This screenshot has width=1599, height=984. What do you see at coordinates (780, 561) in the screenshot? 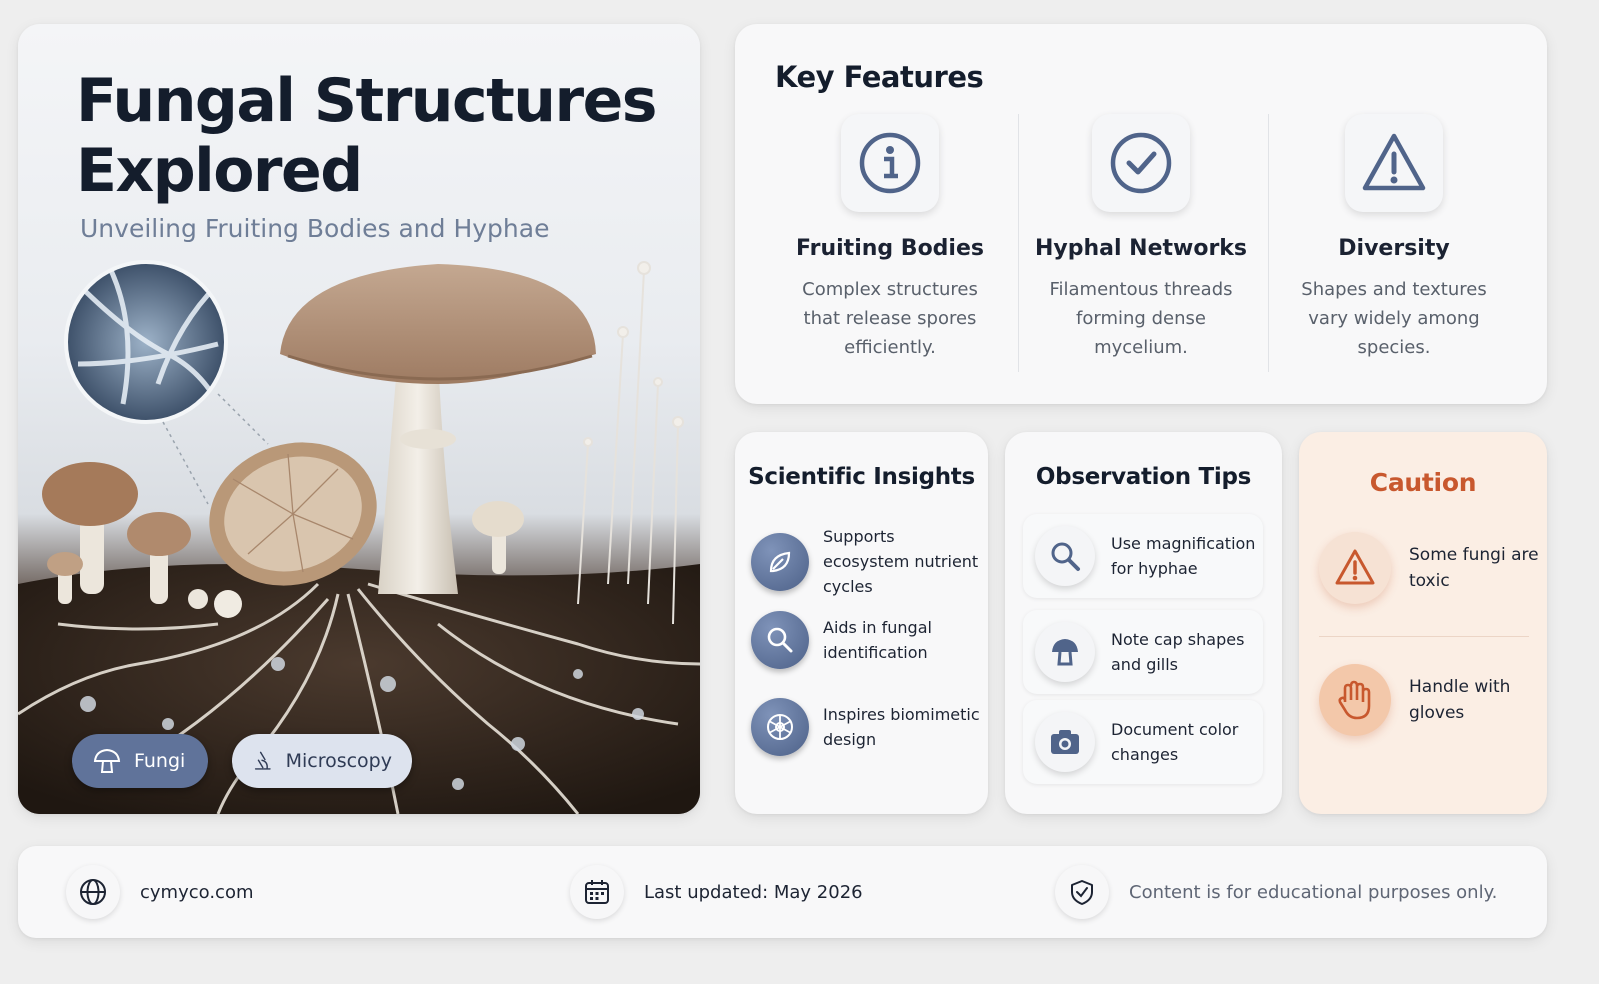
I see `leaf-icon` at bounding box center [780, 561].